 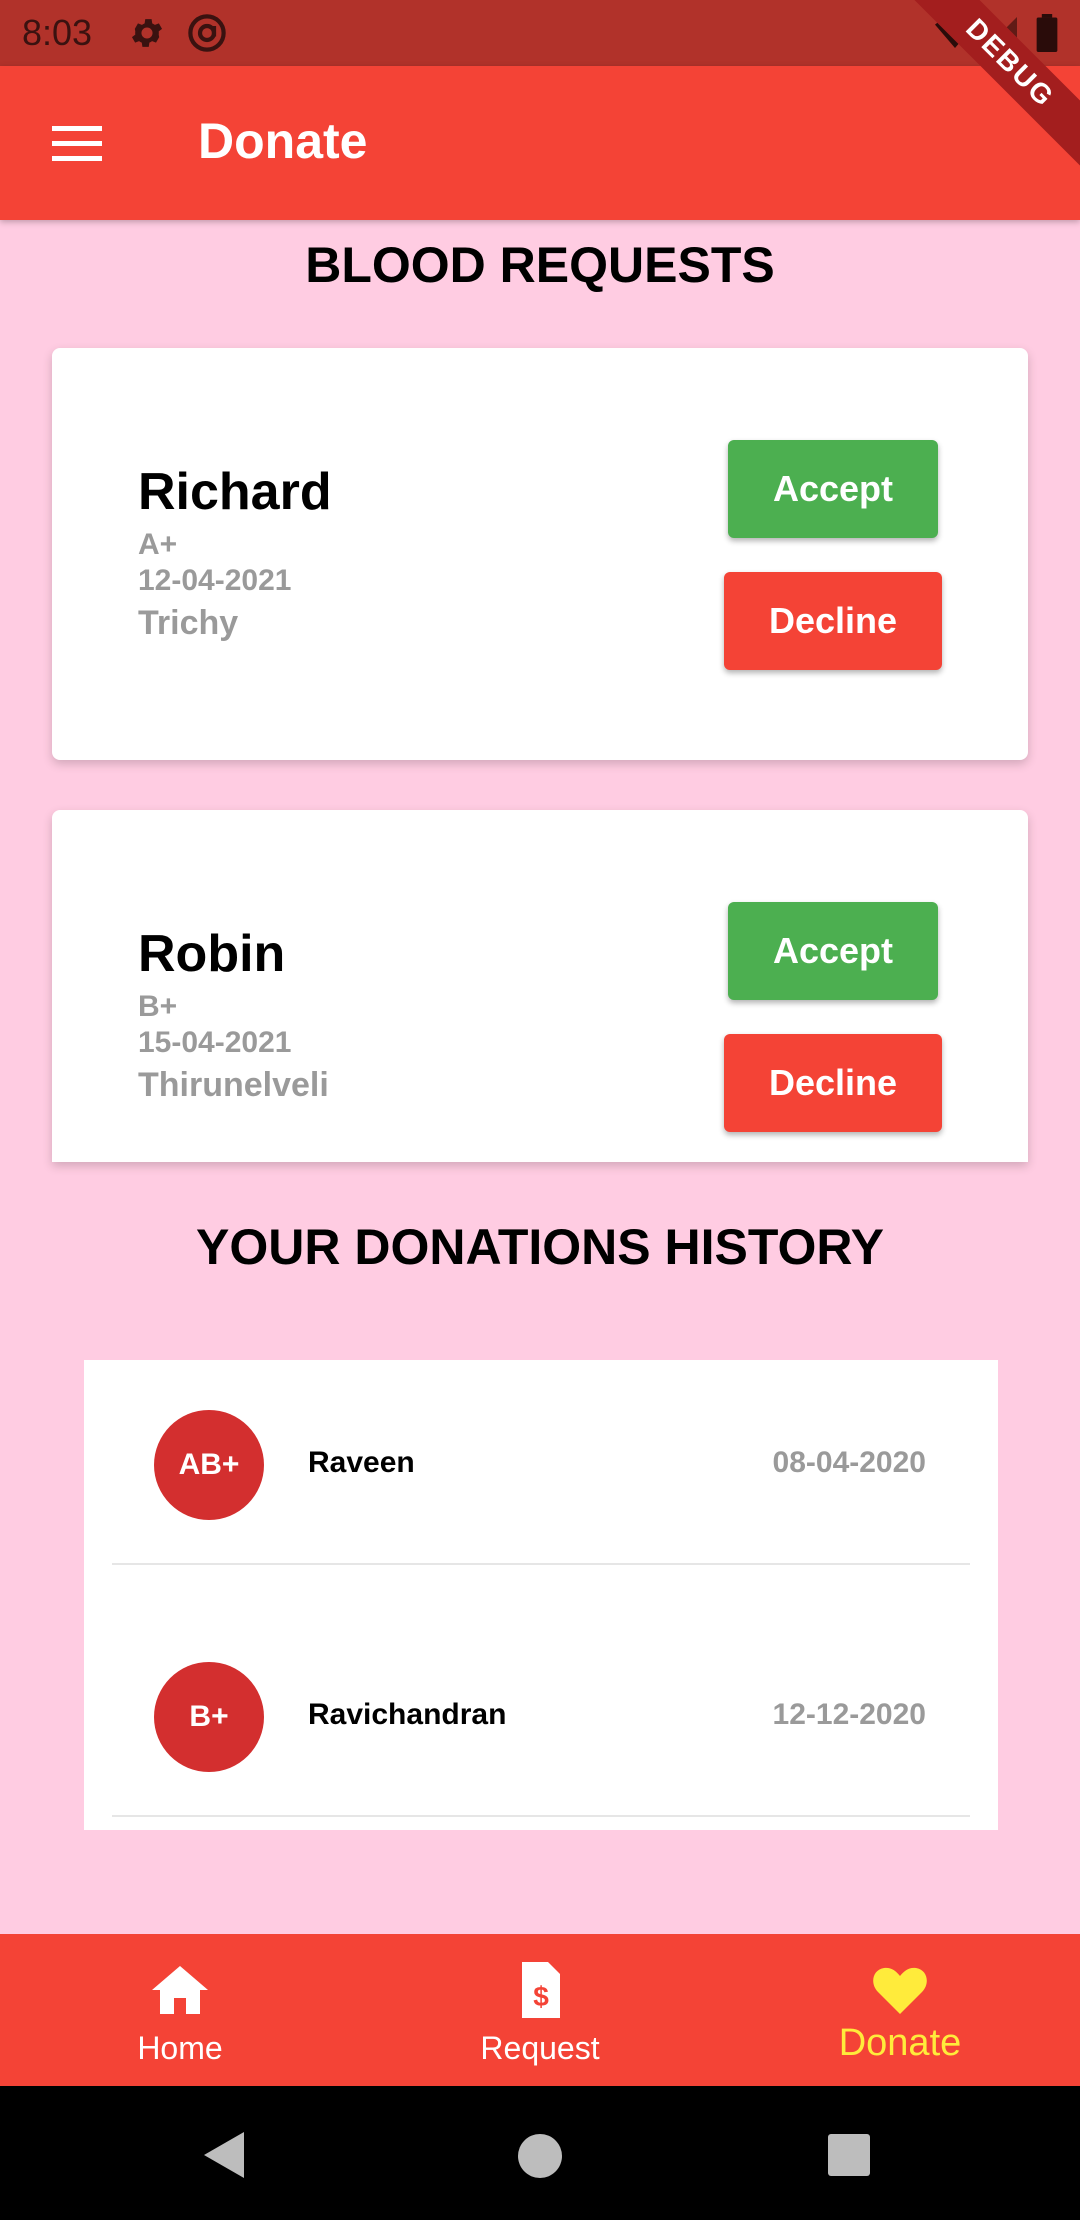 What do you see at coordinates (849, 2155) in the screenshot?
I see `recent-apps-icon` at bounding box center [849, 2155].